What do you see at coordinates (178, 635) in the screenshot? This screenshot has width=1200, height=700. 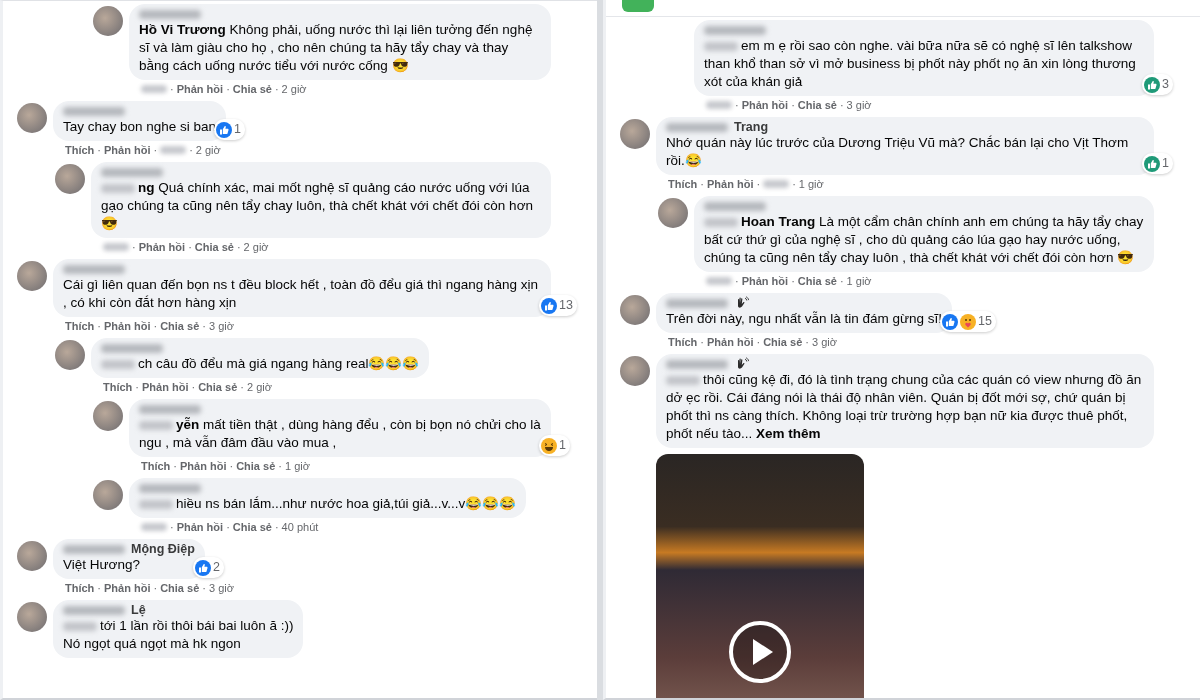 I see `comment-text: tới 1 lần rồi thôi bái bai luôn ă :)) Nó ngọt quá ngọt mà hk ngon` at bounding box center [178, 635].